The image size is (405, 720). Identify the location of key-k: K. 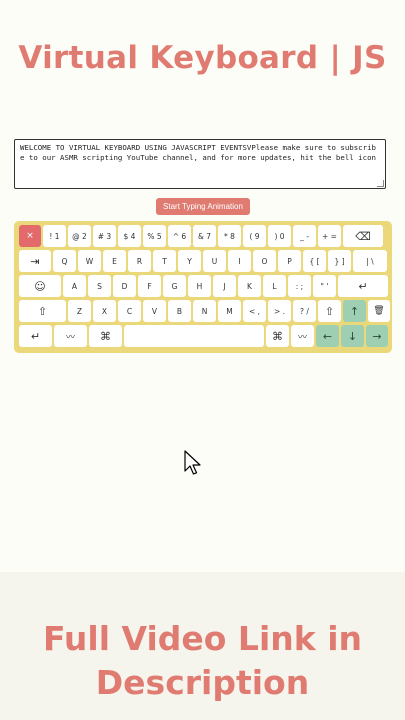
(249, 286).